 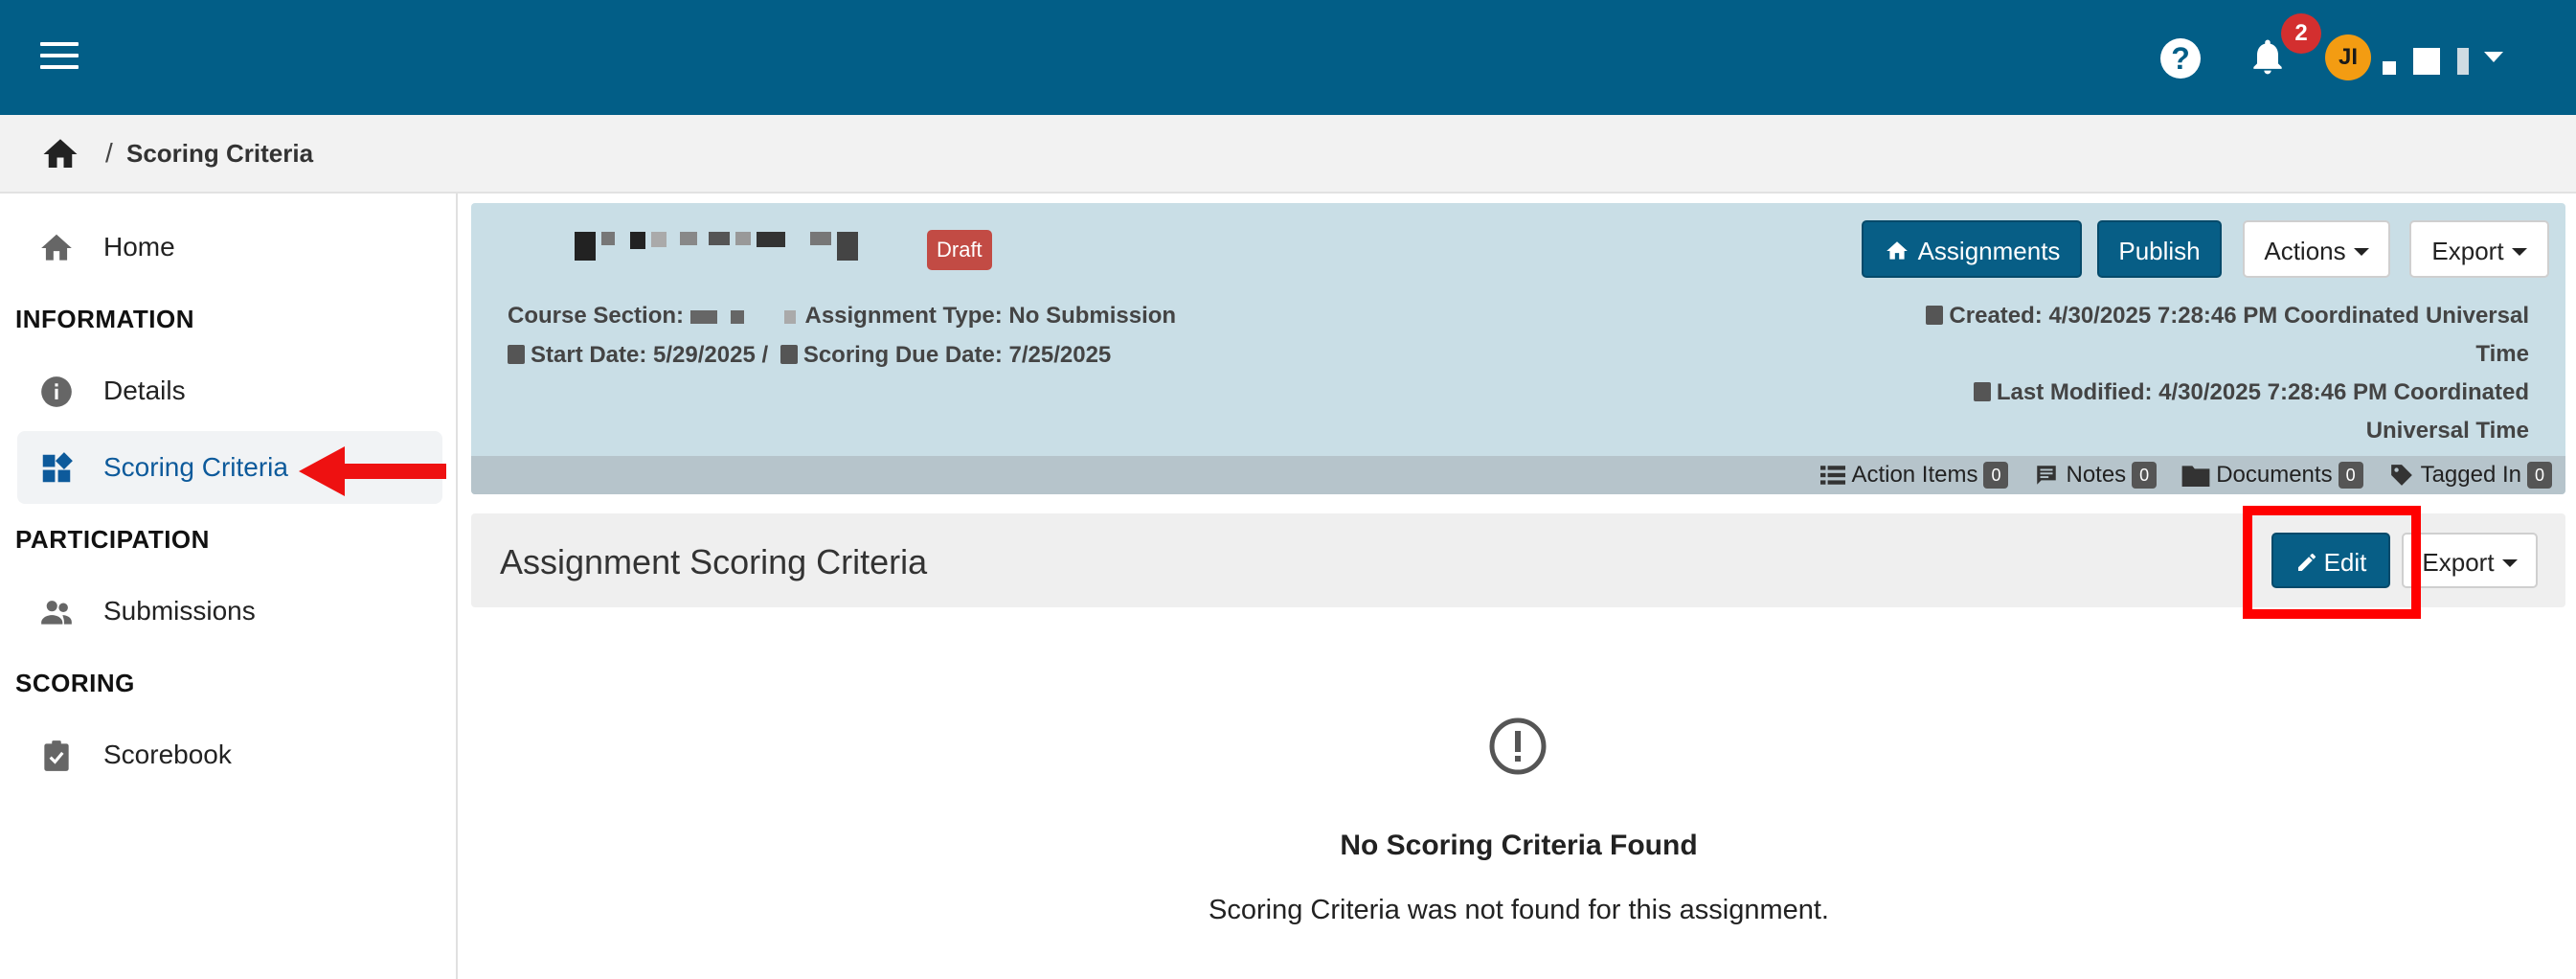 I want to click on people-icon, so click(x=56, y=613).